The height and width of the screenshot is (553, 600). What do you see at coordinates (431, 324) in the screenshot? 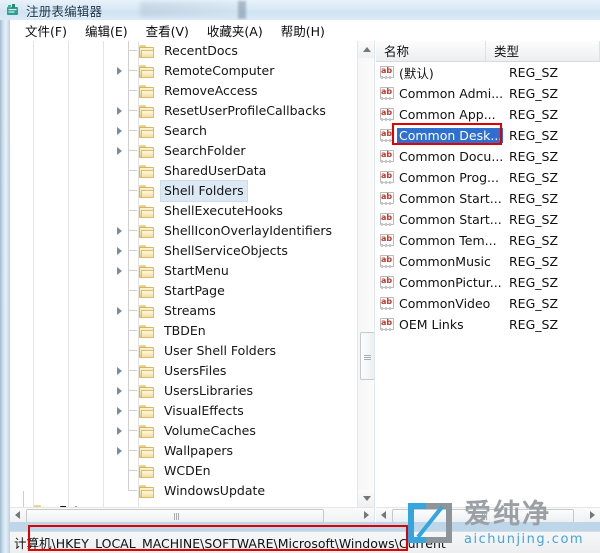
I see `value-name: OEM Links` at bounding box center [431, 324].